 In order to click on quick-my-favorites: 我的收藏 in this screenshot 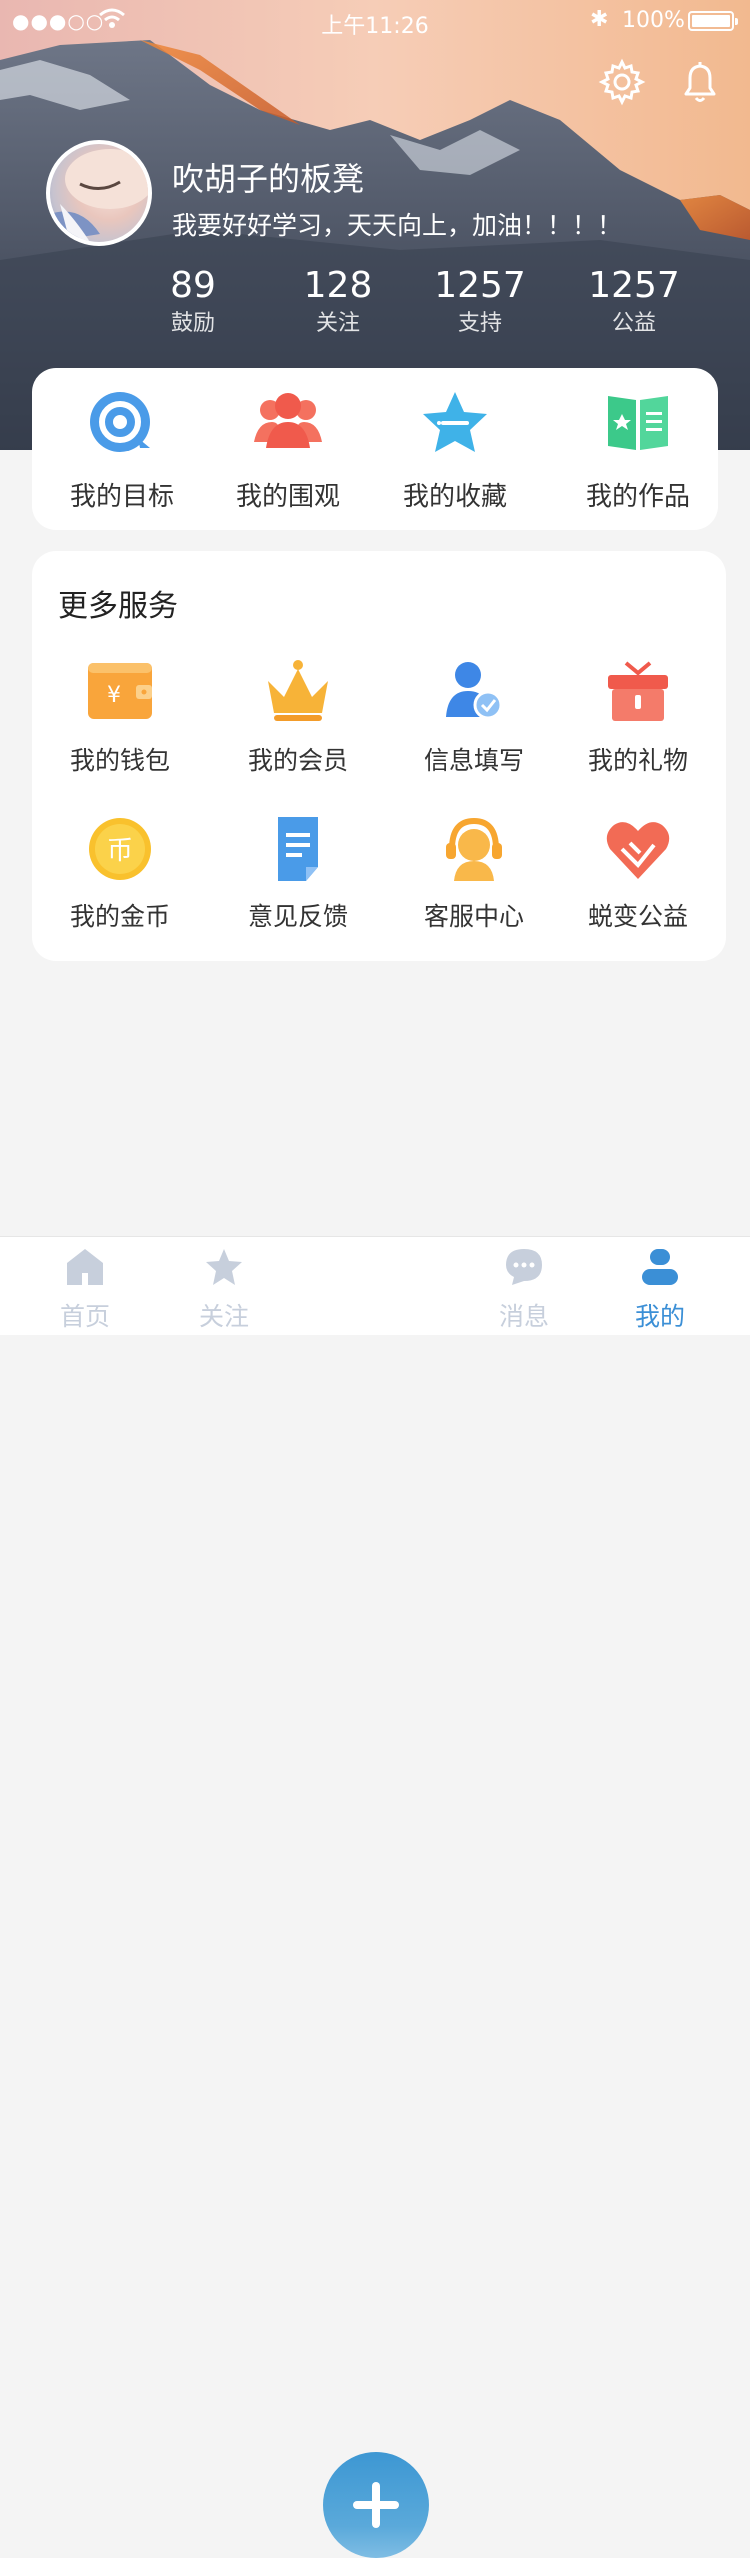, I will do `click(455, 449)`.